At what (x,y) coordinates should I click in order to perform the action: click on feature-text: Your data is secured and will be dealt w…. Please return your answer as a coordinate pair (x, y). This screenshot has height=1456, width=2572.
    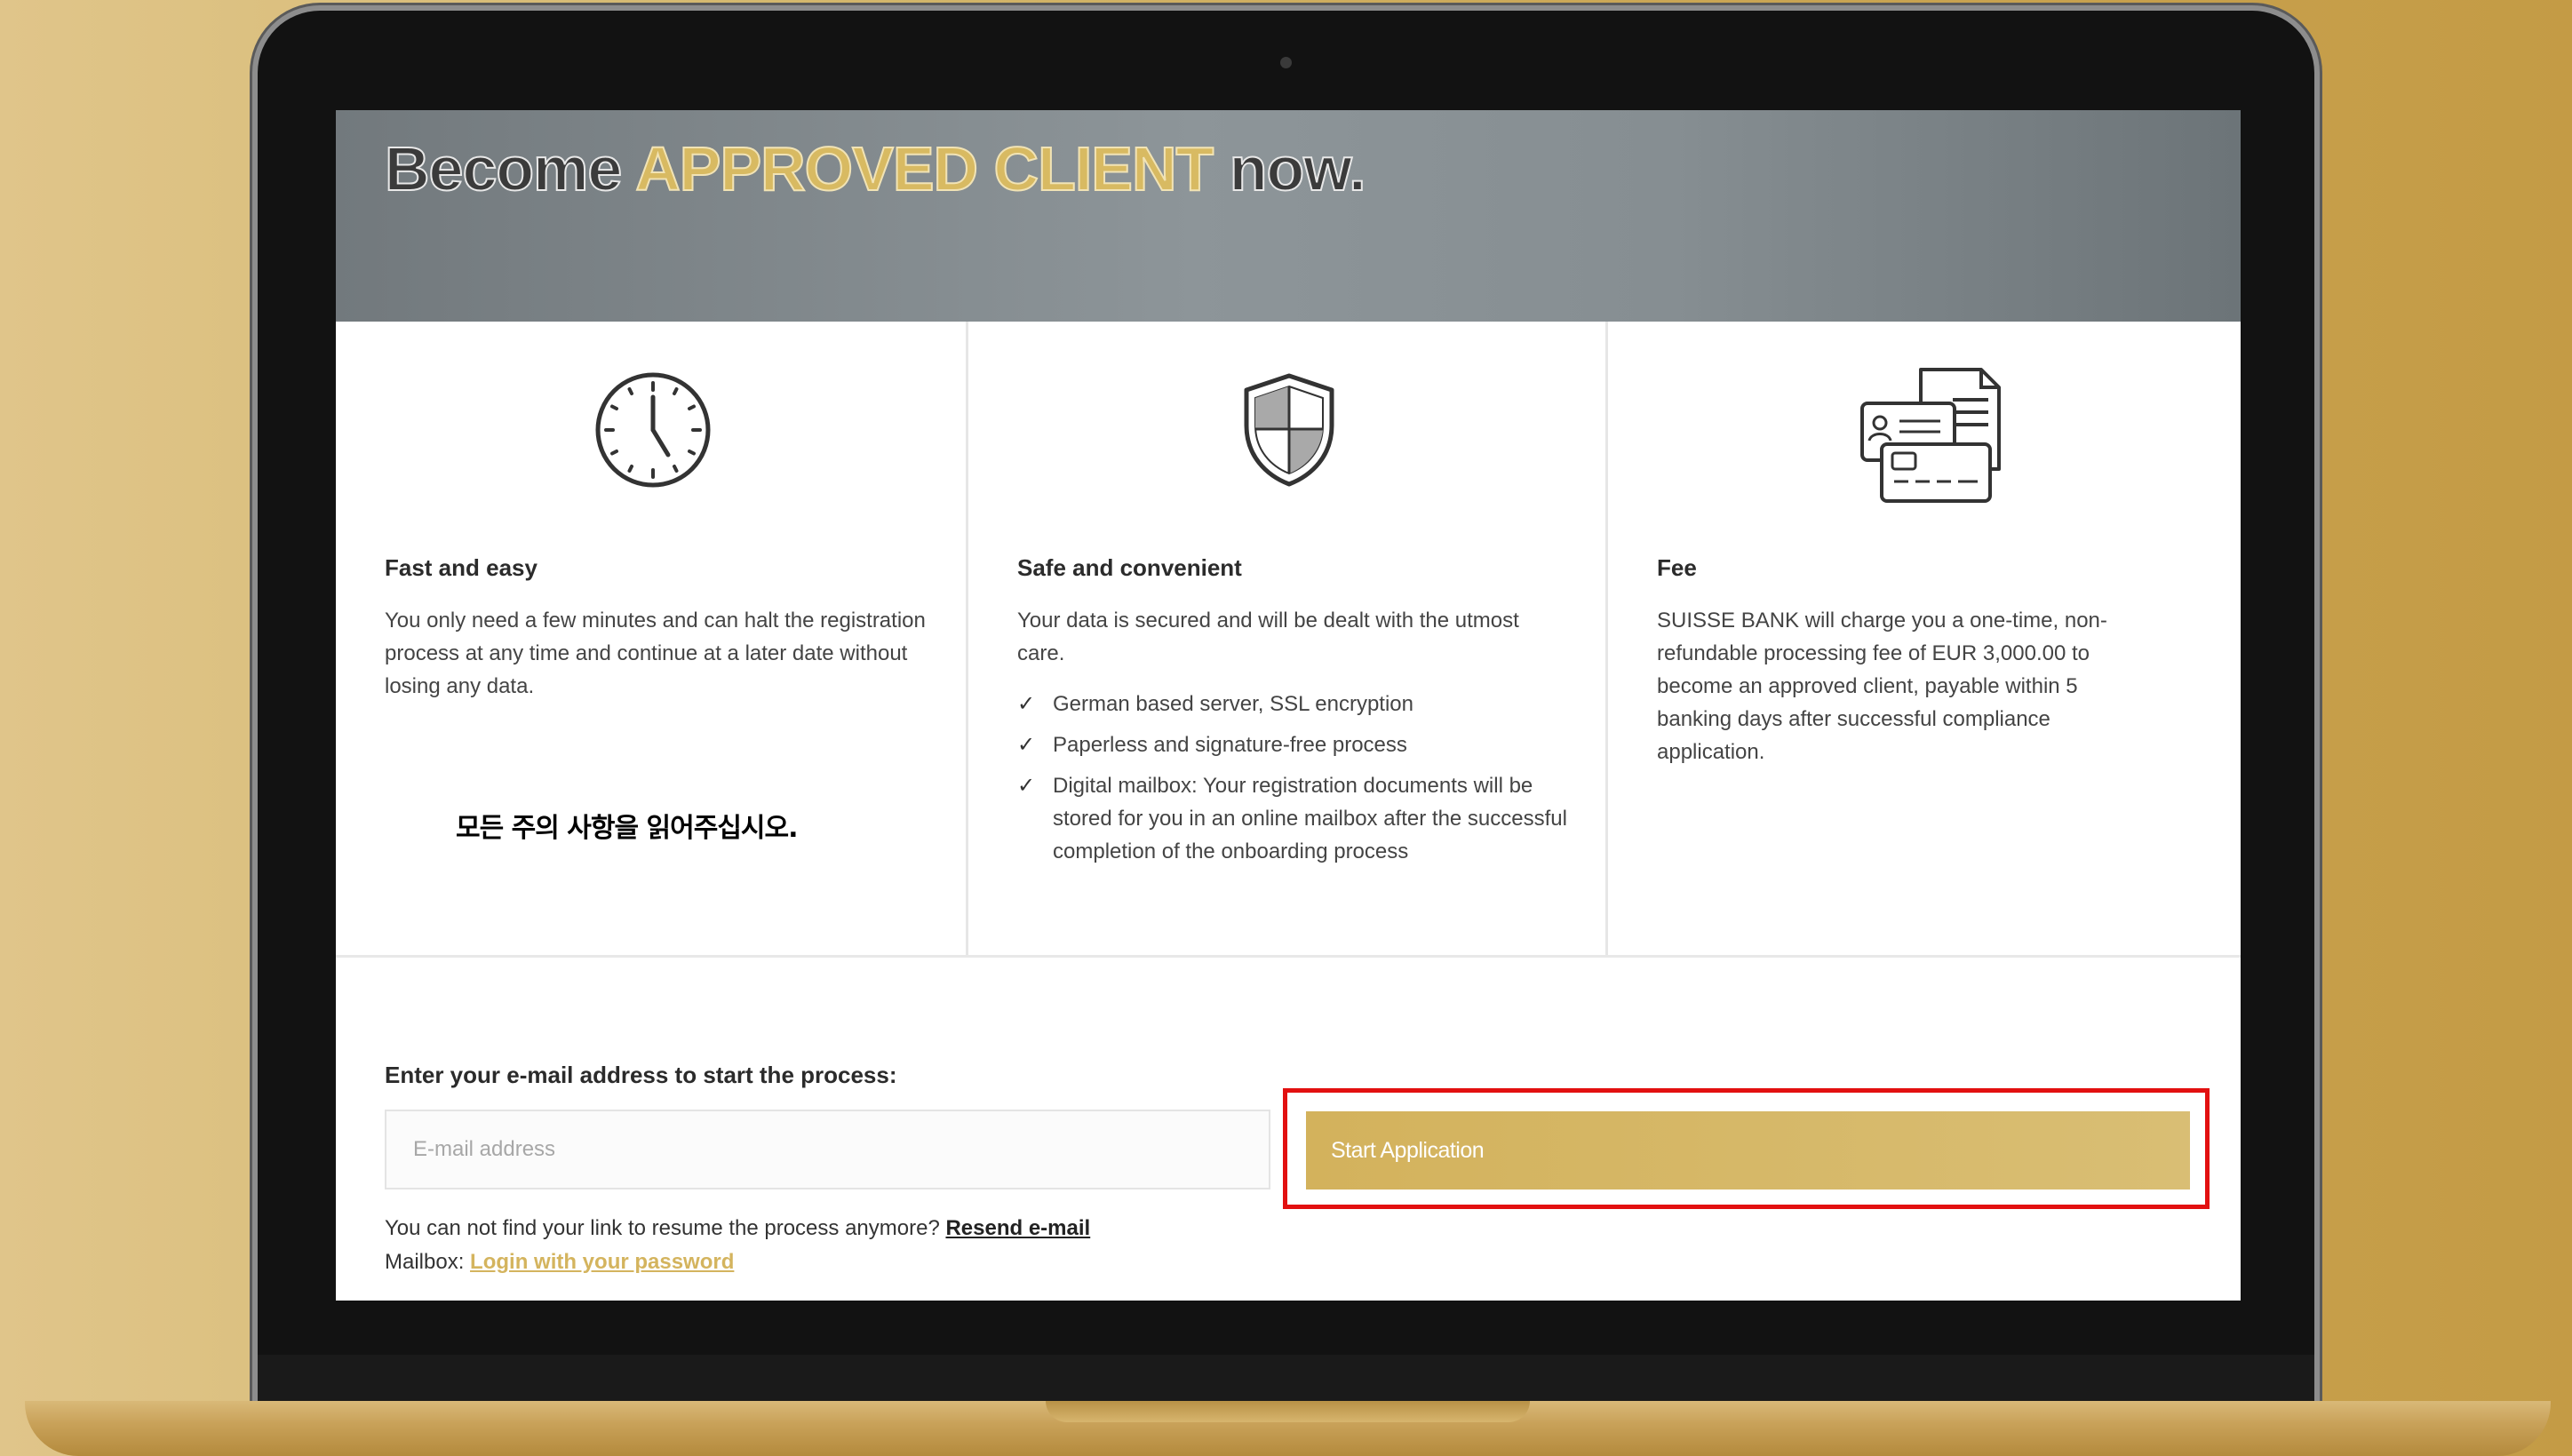
    Looking at the image, I should click on (1268, 637).